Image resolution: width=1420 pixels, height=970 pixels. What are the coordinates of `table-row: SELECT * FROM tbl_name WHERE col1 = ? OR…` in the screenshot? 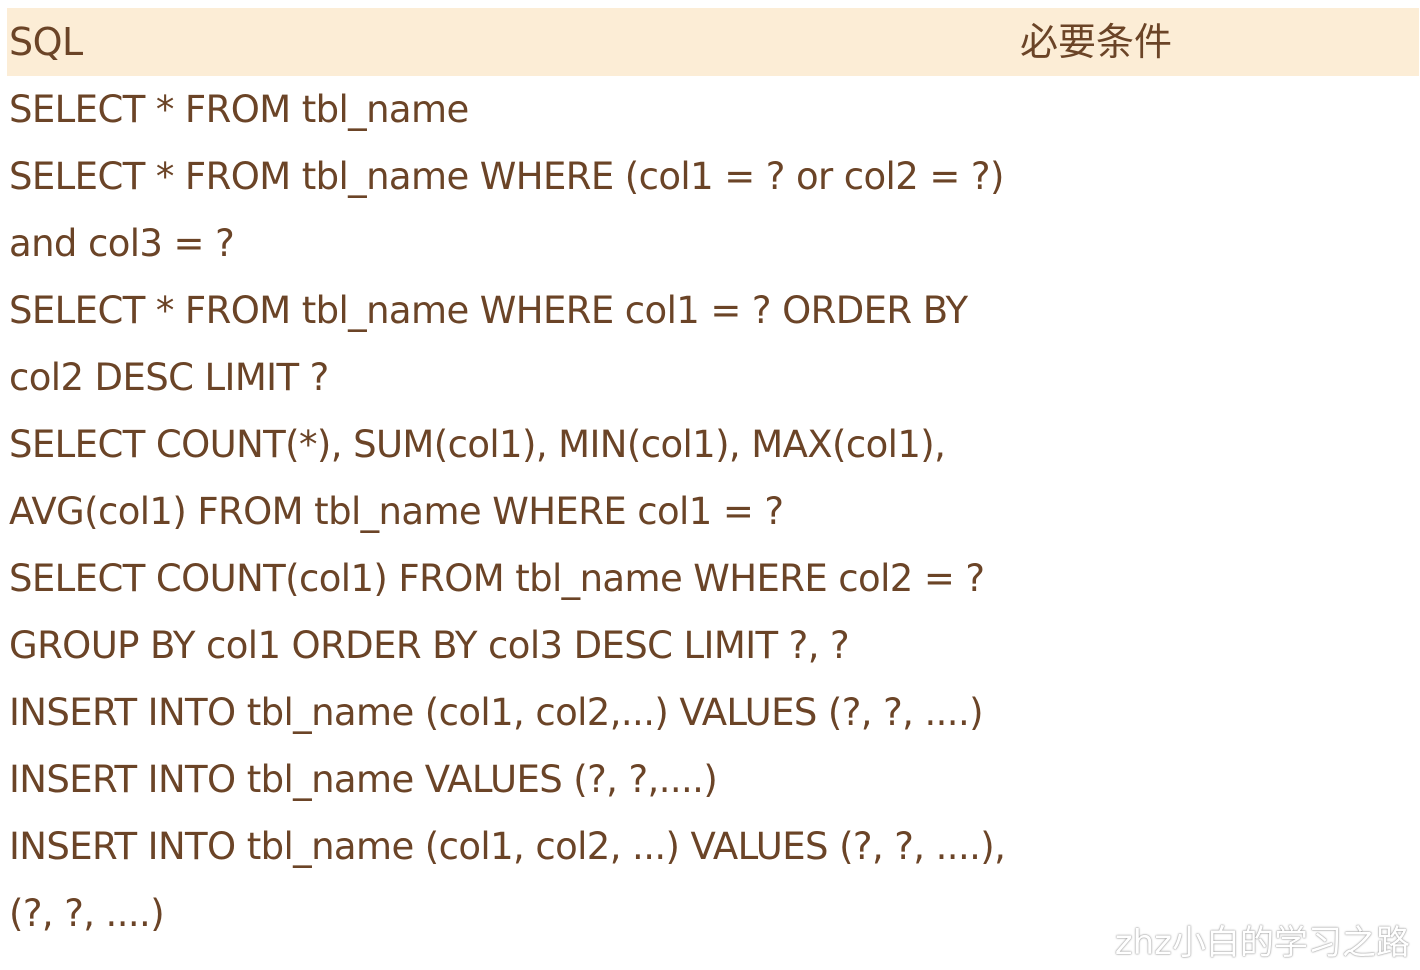 It's located at (512, 344).